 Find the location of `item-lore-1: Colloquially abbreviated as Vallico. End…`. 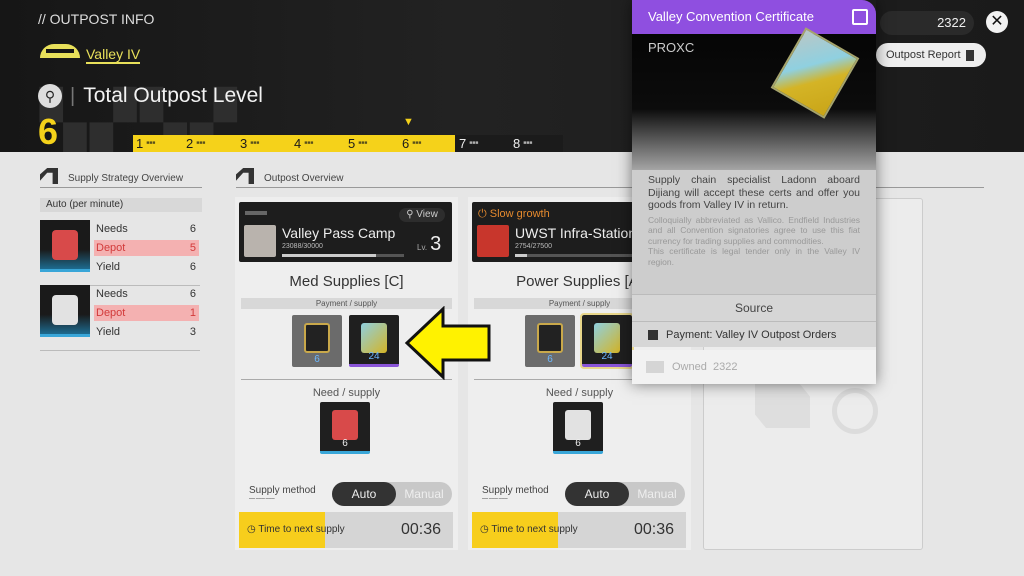

item-lore-1: Colloquially abbreviated as Vallico. End… is located at coordinates (754, 230).